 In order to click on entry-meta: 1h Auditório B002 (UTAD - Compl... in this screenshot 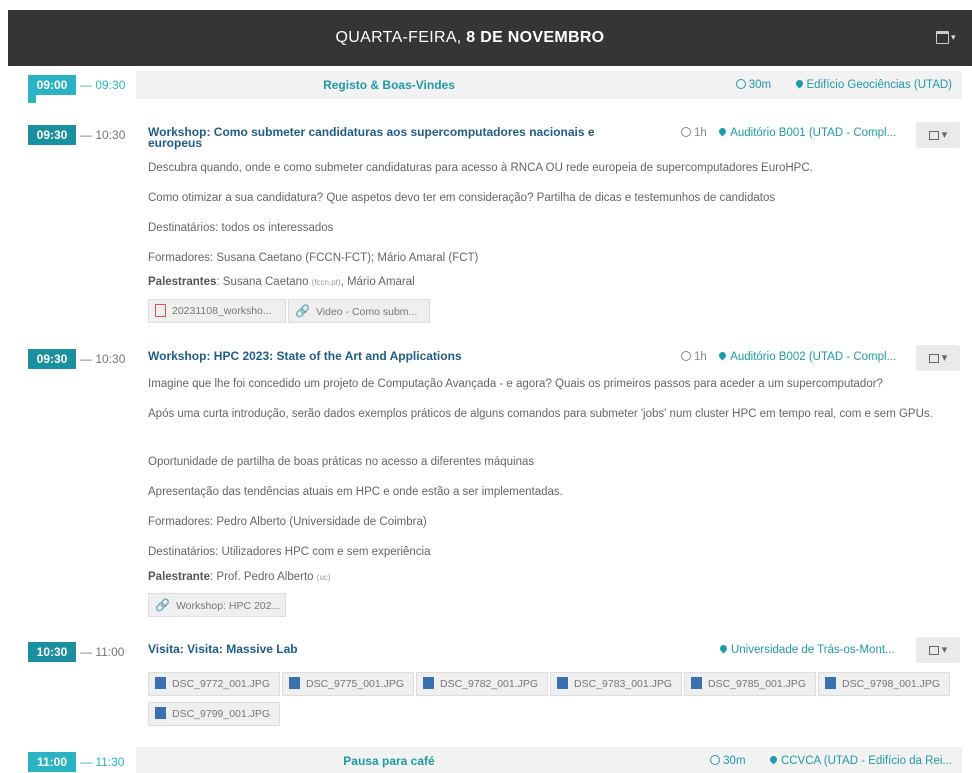, I will do `click(788, 356)`.